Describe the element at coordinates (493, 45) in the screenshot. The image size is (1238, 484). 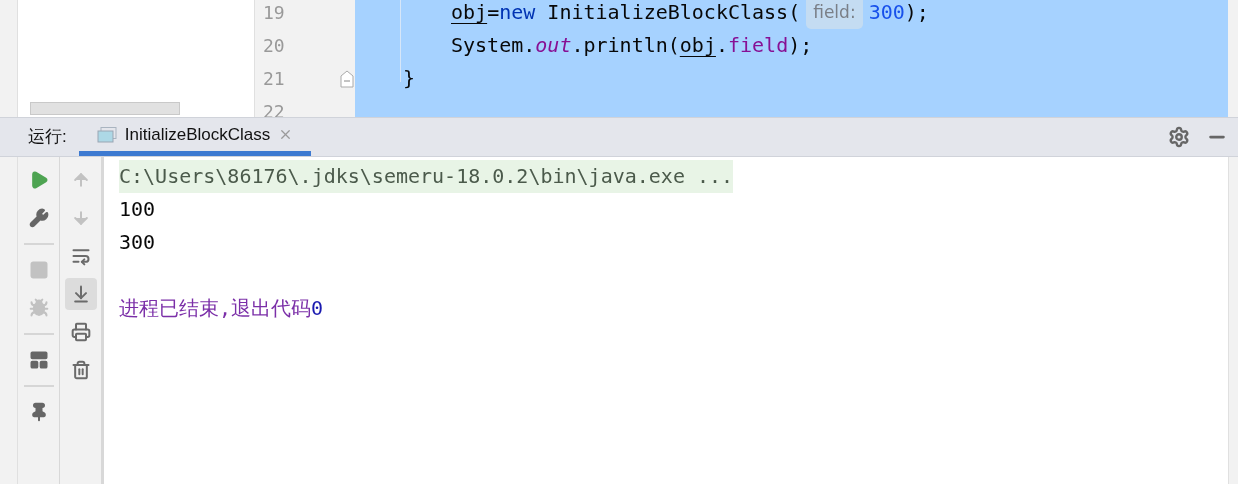
I see `code-token: System.` at that location.